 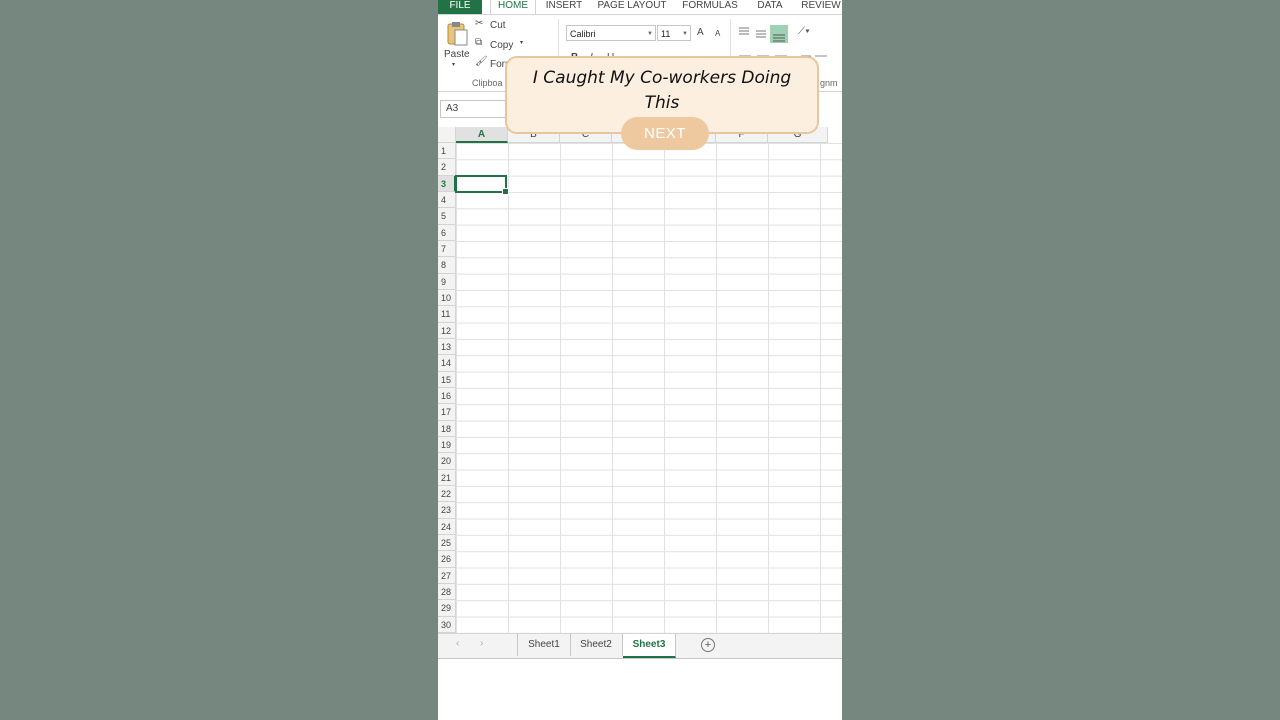 I want to click on row-header-5: 5, so click(x=447, y=216).